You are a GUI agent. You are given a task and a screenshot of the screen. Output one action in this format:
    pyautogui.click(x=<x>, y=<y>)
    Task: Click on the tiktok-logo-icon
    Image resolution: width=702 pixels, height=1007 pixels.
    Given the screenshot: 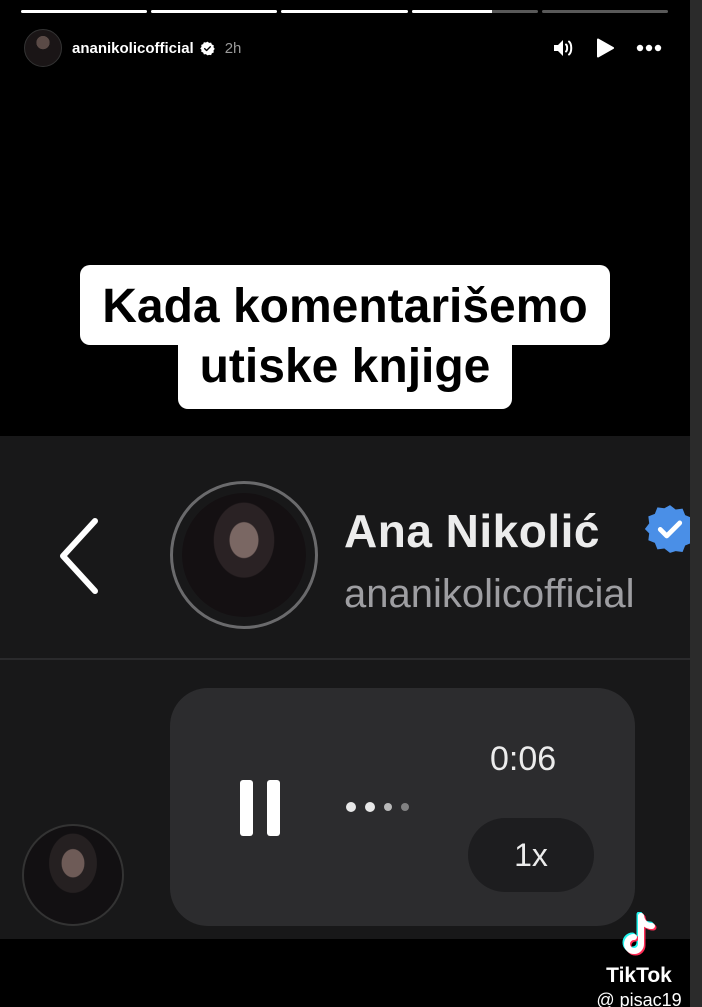 What is the action you would take?
    pyautogui.click(x=639, y=934)
    